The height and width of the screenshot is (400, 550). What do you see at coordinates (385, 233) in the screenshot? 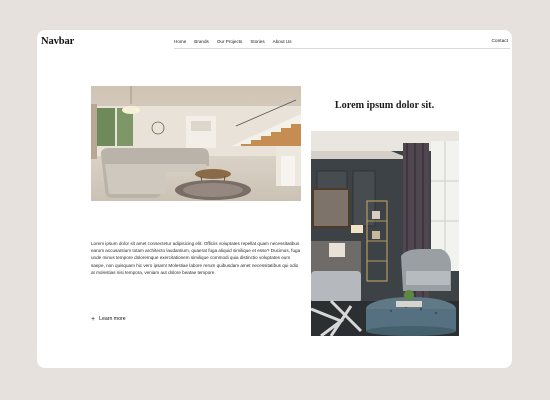
I see `lounge-image` at bounding box center [385, 233].